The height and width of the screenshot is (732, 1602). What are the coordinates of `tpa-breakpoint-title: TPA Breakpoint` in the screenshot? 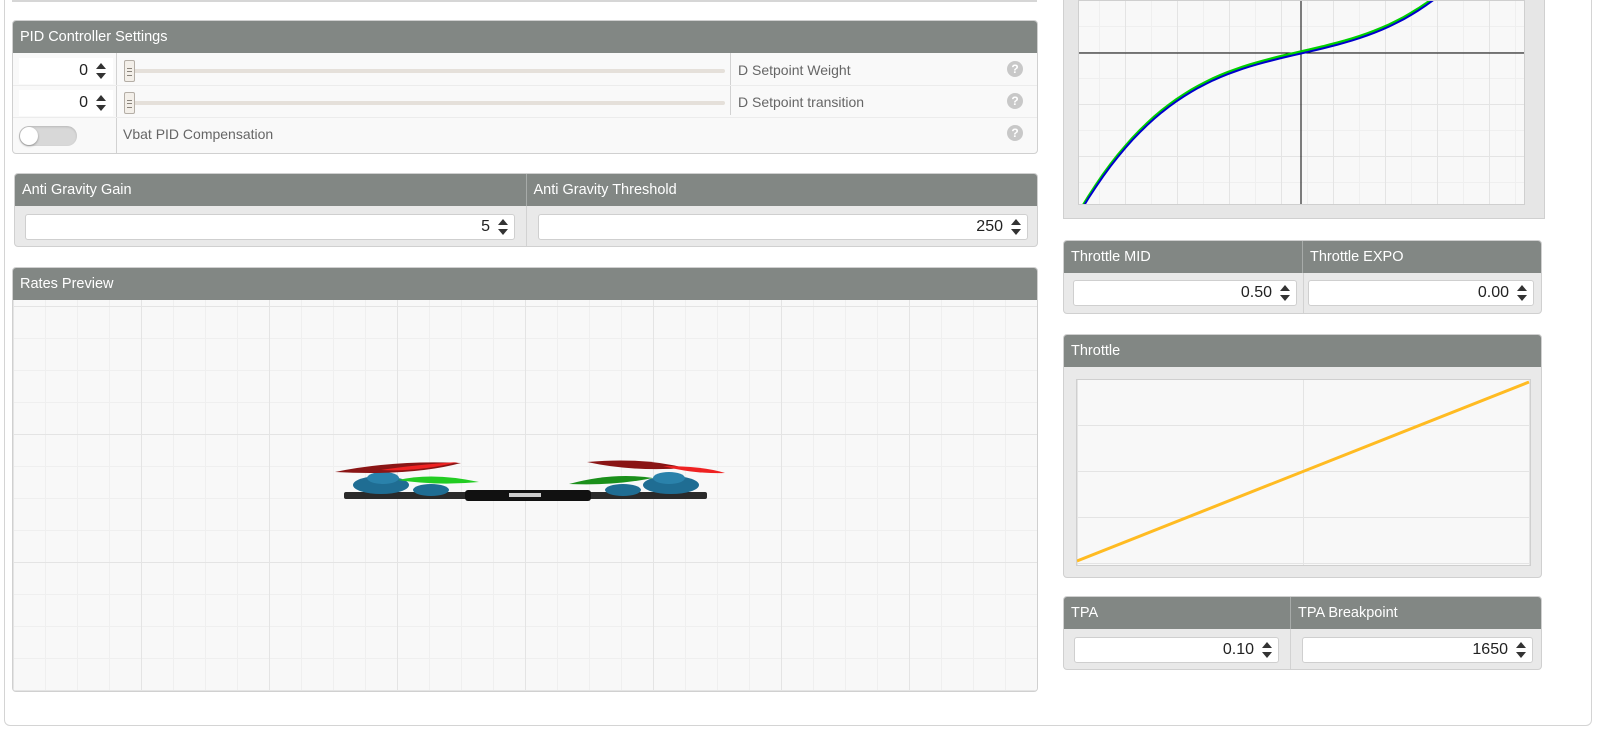 It's located at (1415, 613).